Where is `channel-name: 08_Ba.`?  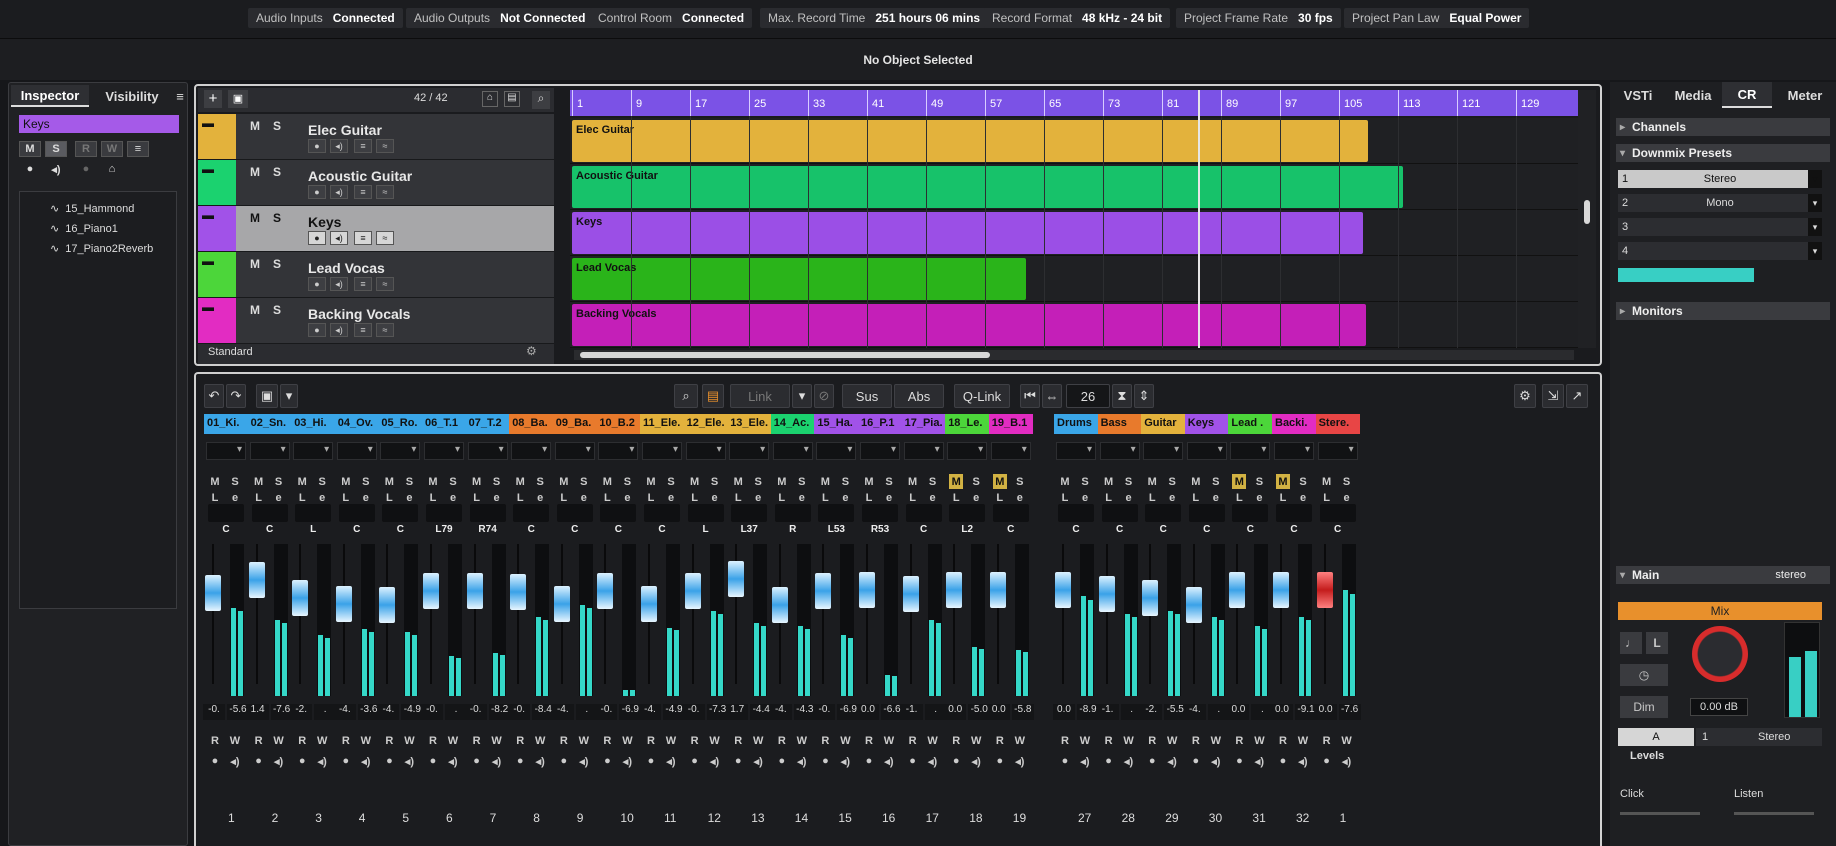
channel-name: 08_Ba. is located at coordinates (531, 424).